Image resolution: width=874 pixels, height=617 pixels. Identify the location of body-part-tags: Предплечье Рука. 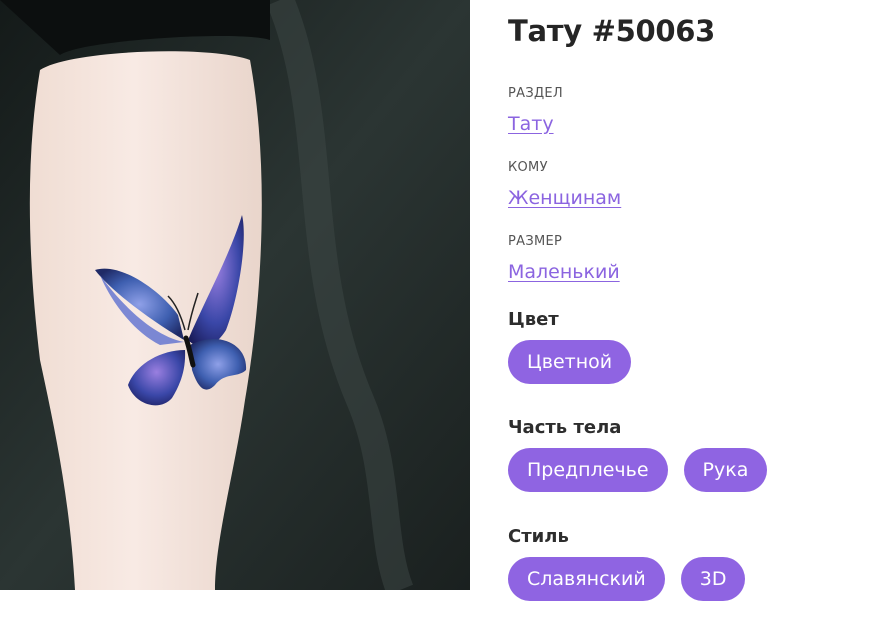
(638, 470).